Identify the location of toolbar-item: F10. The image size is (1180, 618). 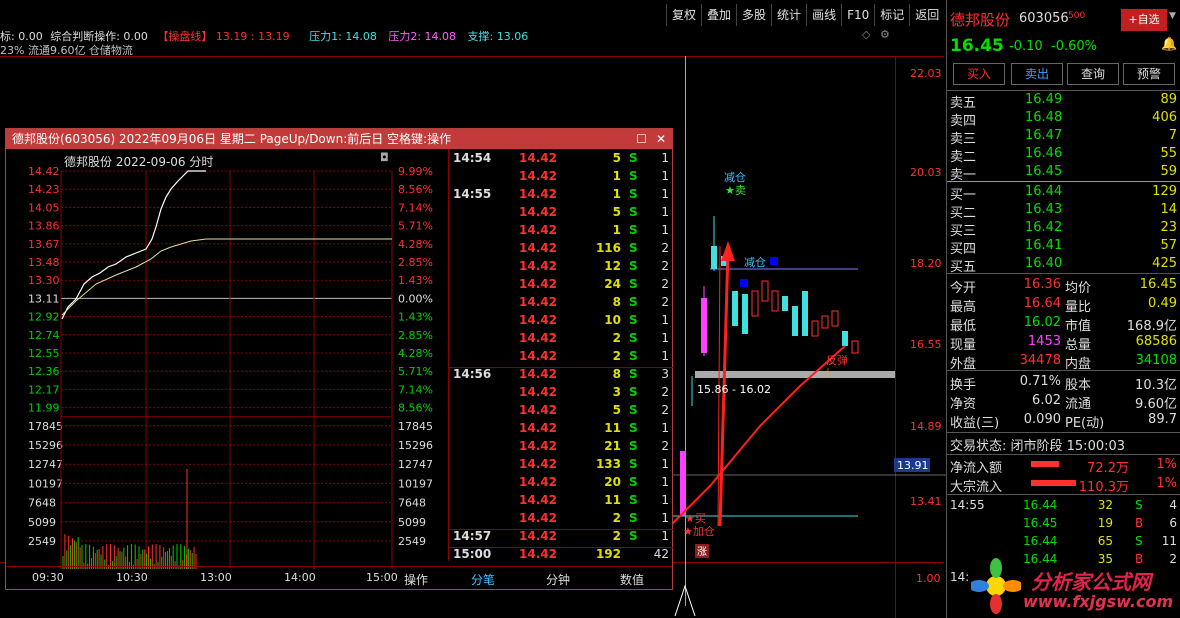
(857, 15).